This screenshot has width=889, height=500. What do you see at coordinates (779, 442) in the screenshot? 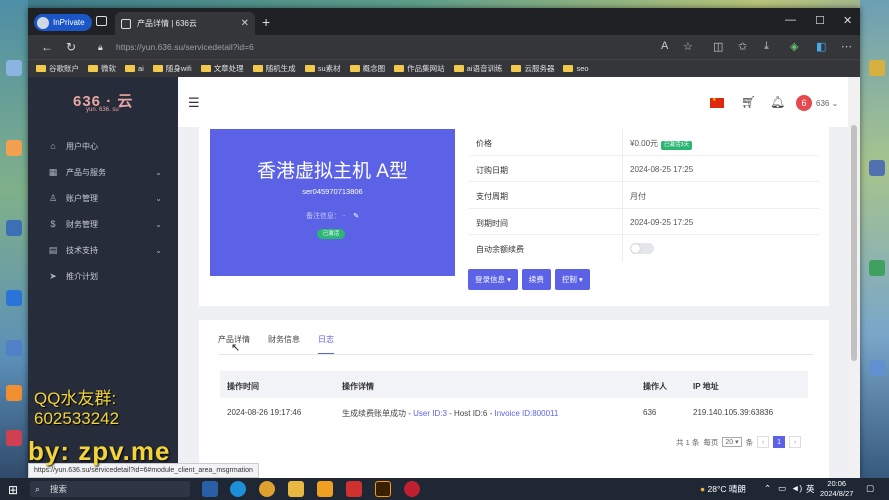
I see `page-1-button: 1` at bounding box center [779, 442].